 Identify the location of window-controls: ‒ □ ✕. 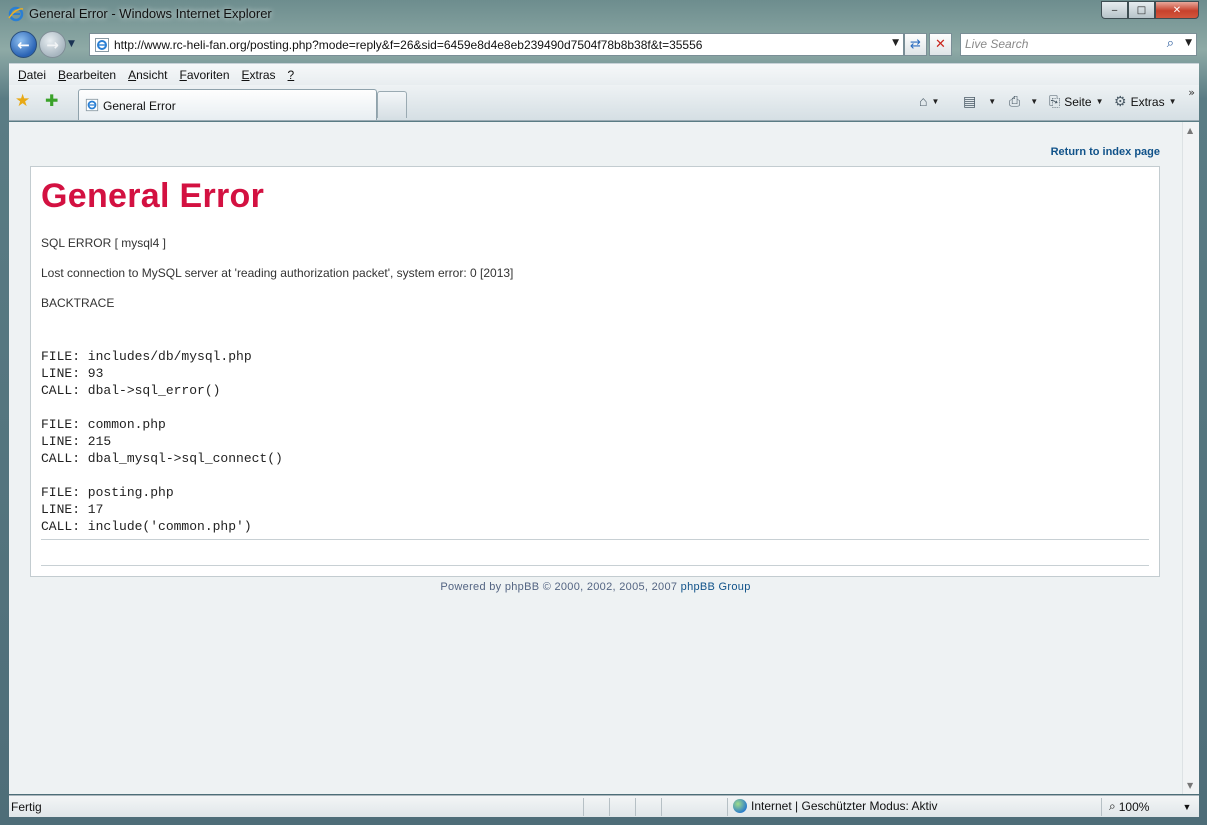
(1150, 10).